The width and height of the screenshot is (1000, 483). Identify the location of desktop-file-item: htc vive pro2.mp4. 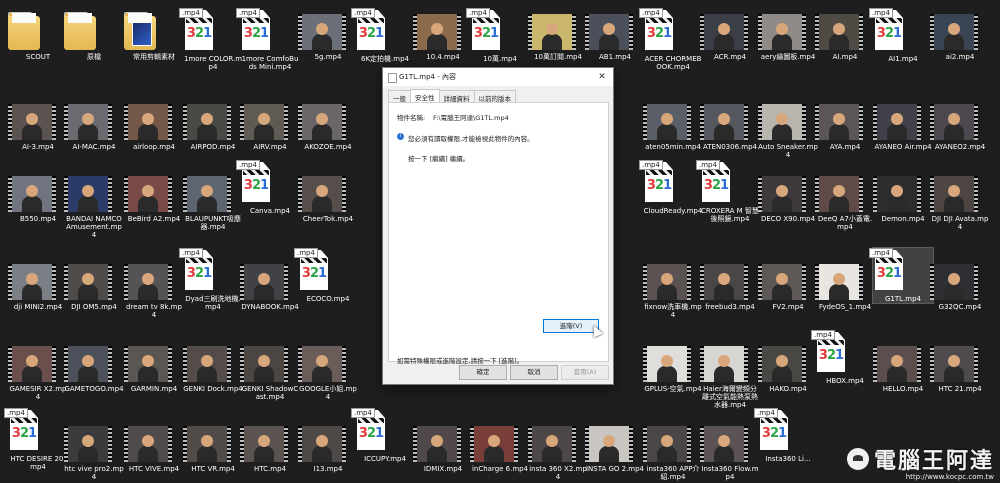
(94, 450).